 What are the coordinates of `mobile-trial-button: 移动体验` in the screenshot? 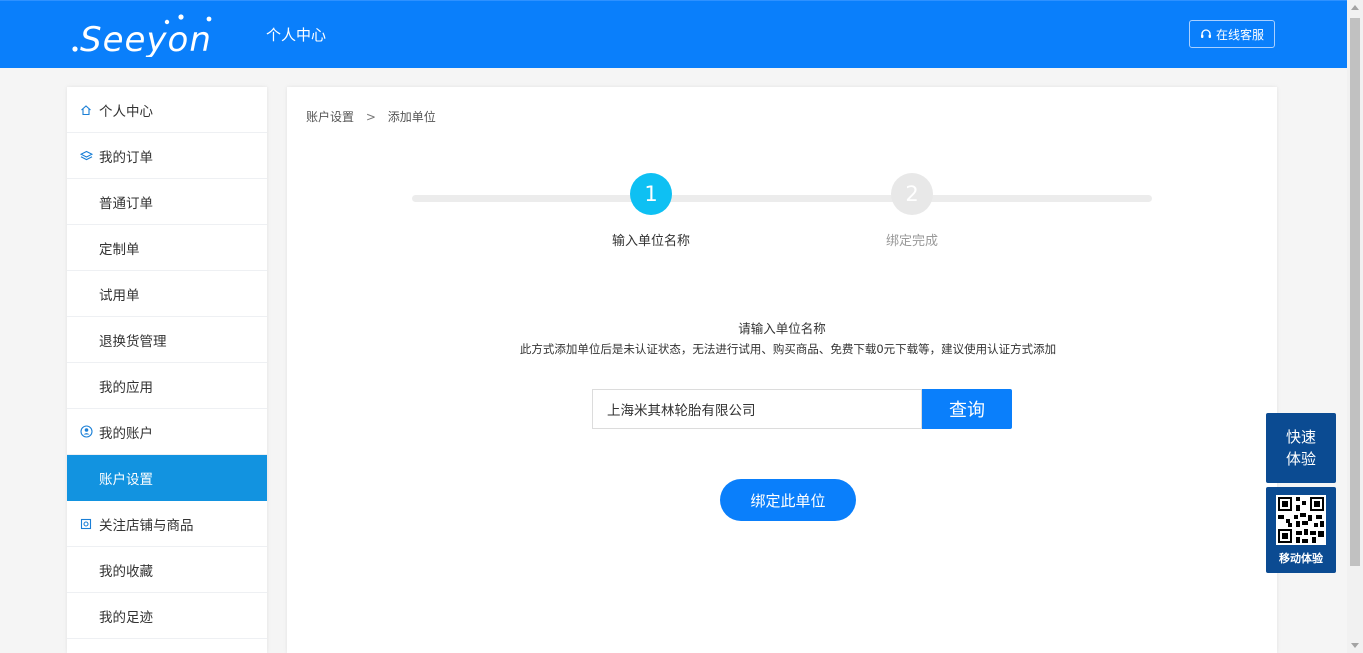 It's located at (1301, 530).